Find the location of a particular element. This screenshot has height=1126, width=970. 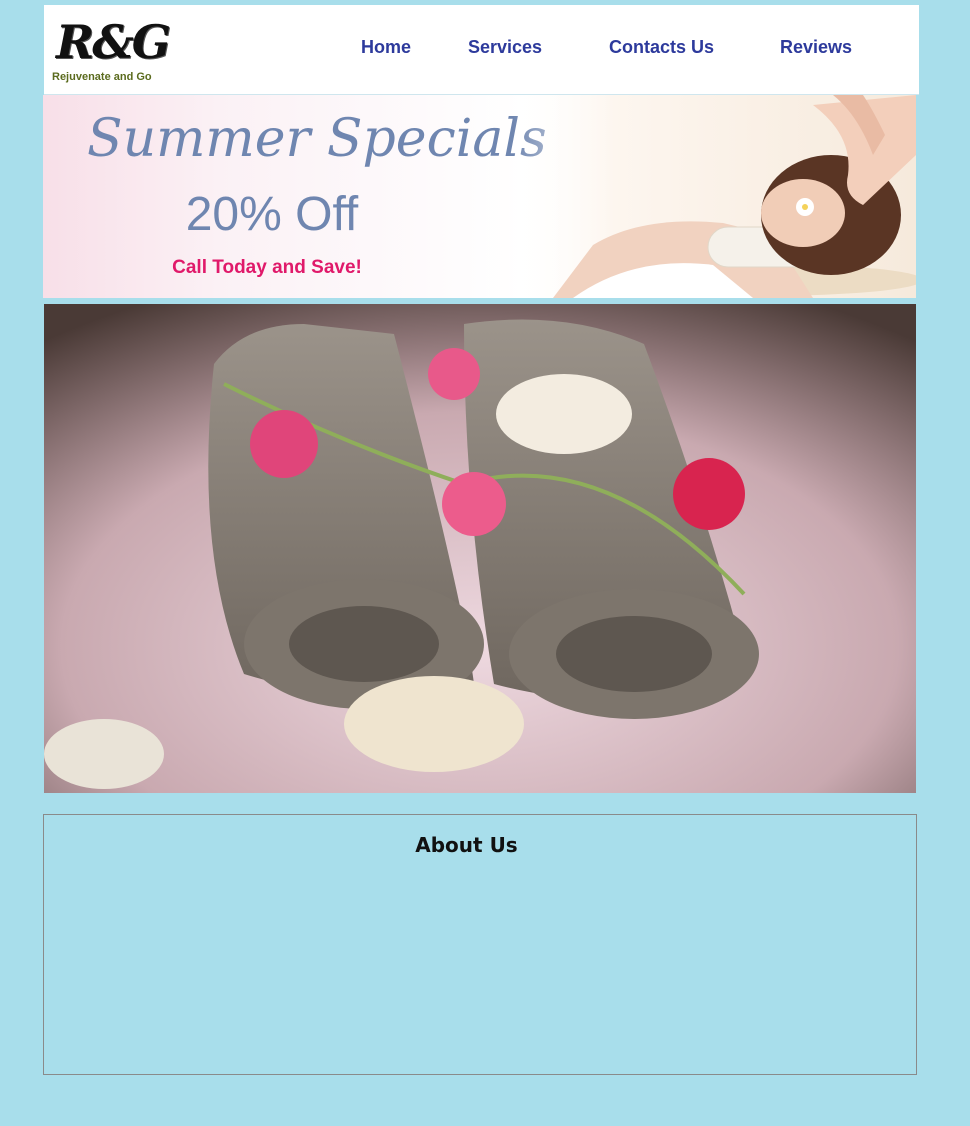

nav-services: Services is located at coordinates (505, 47).